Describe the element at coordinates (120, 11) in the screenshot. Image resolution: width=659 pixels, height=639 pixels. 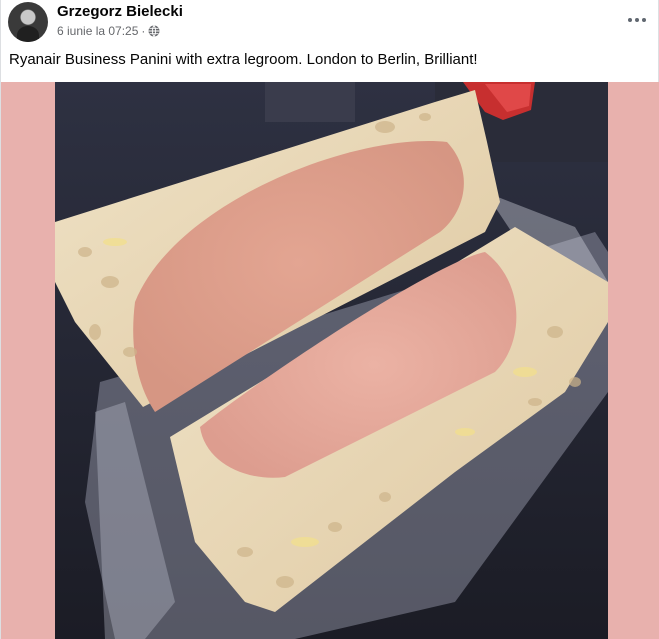
I see `author-name: Grzegorz Bielecki` at that location.